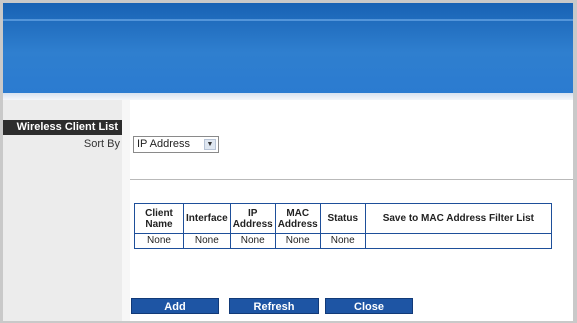  What do you see at coordinates (288, 20) in the screenshot?
I see `banner-divider` at bounding box center [288, 20].